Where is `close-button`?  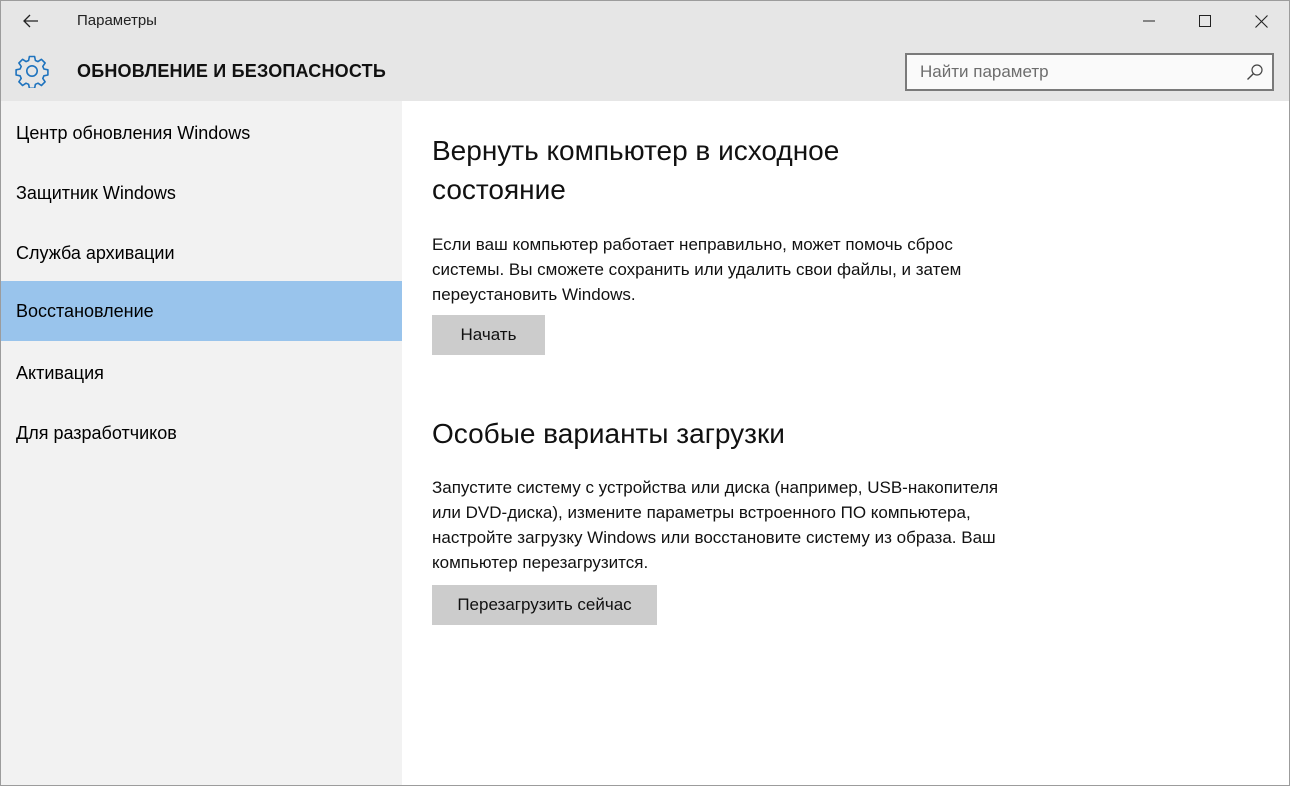
close-button is located at coordinates (1261, 21).